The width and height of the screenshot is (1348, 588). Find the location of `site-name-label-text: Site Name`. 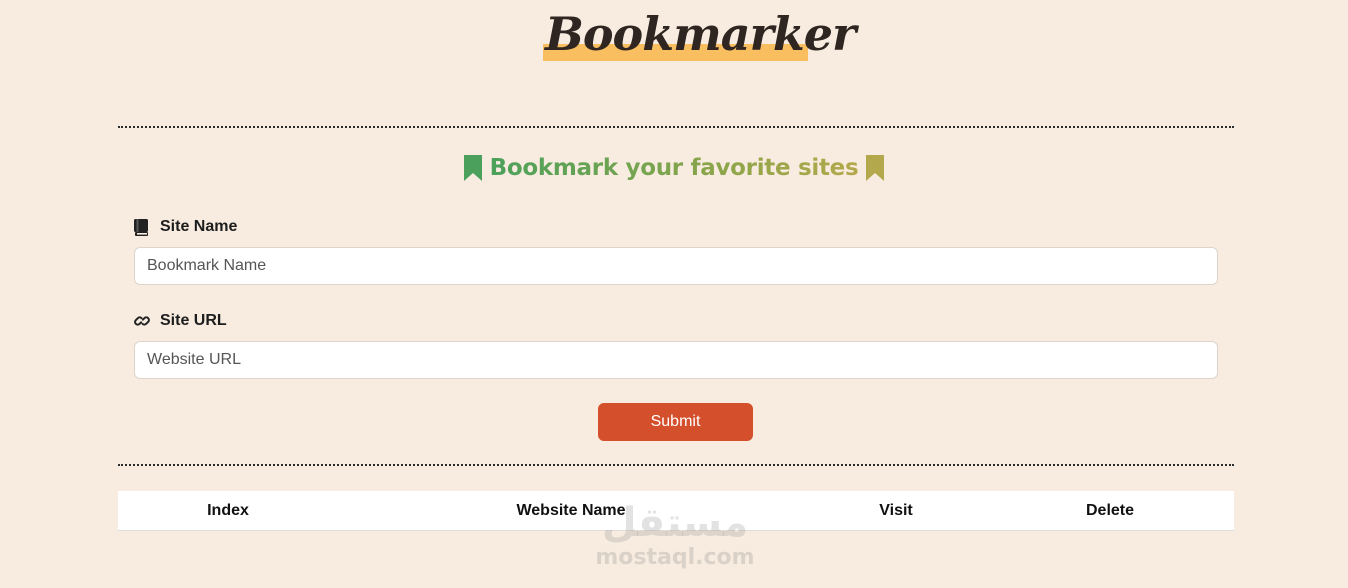

site-name-label-text: Site Name is located at coordinates (199, 226).